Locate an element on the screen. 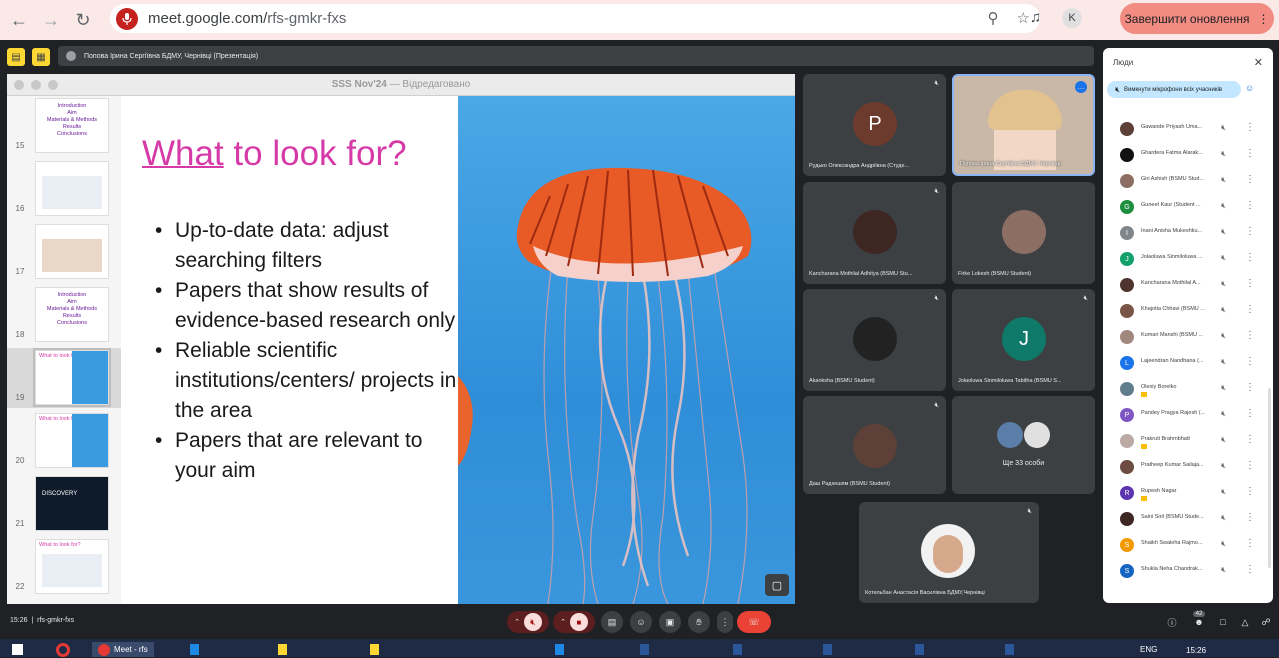  back-icon: ← is located at coordinates (19, 20).